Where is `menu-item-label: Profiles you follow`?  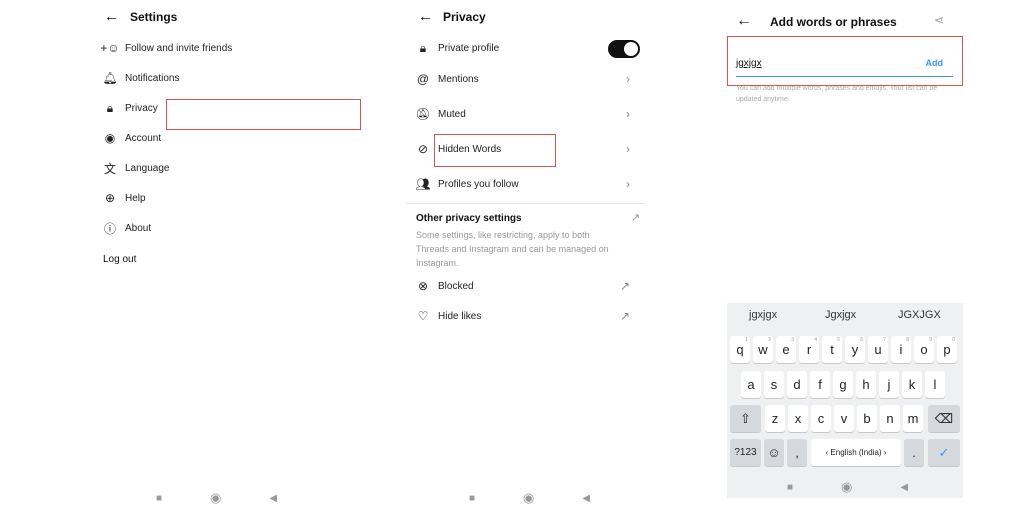 menu-item-label: Profiles you follow is located at coordinates (478, 184).